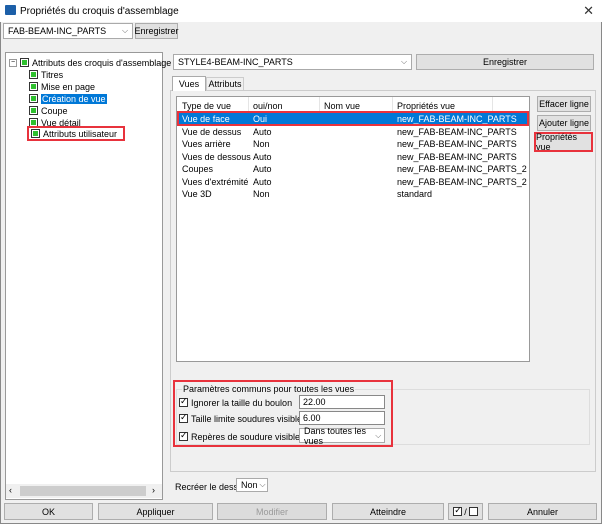 The height and width of the screenshot is (524, 602). Describe the element at coordinates (235, 62) in the screenshot. I see `style-value: STYLE4-BEAM-INC_PARTS` at that location.